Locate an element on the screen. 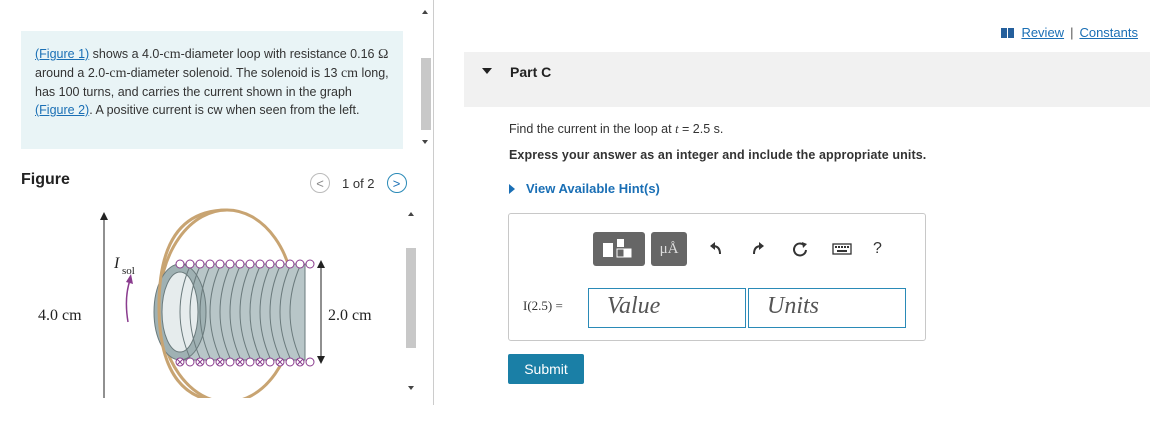  hint-label: View Available Hint(s) is located at coordinates (593, 188).